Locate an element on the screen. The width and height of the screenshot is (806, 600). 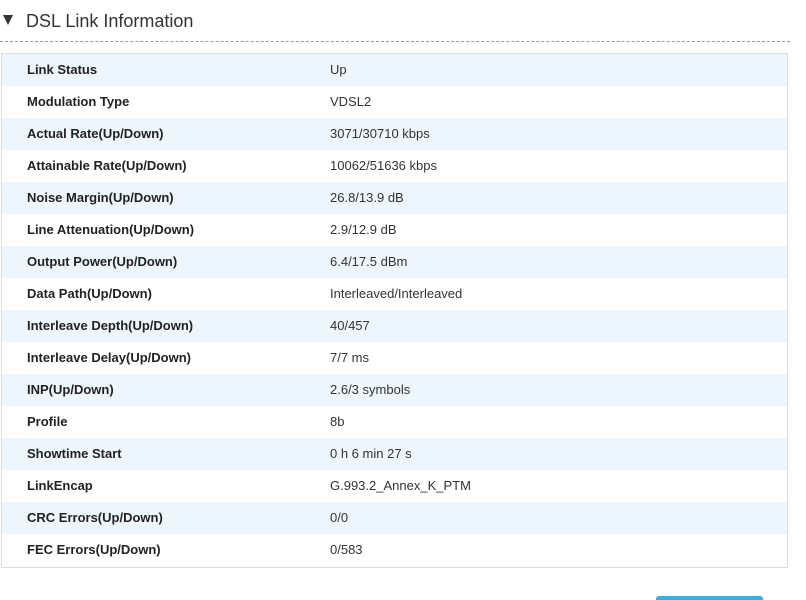
row-label: FEC Errors(Up/Down) is located at coordinates (94, 549).